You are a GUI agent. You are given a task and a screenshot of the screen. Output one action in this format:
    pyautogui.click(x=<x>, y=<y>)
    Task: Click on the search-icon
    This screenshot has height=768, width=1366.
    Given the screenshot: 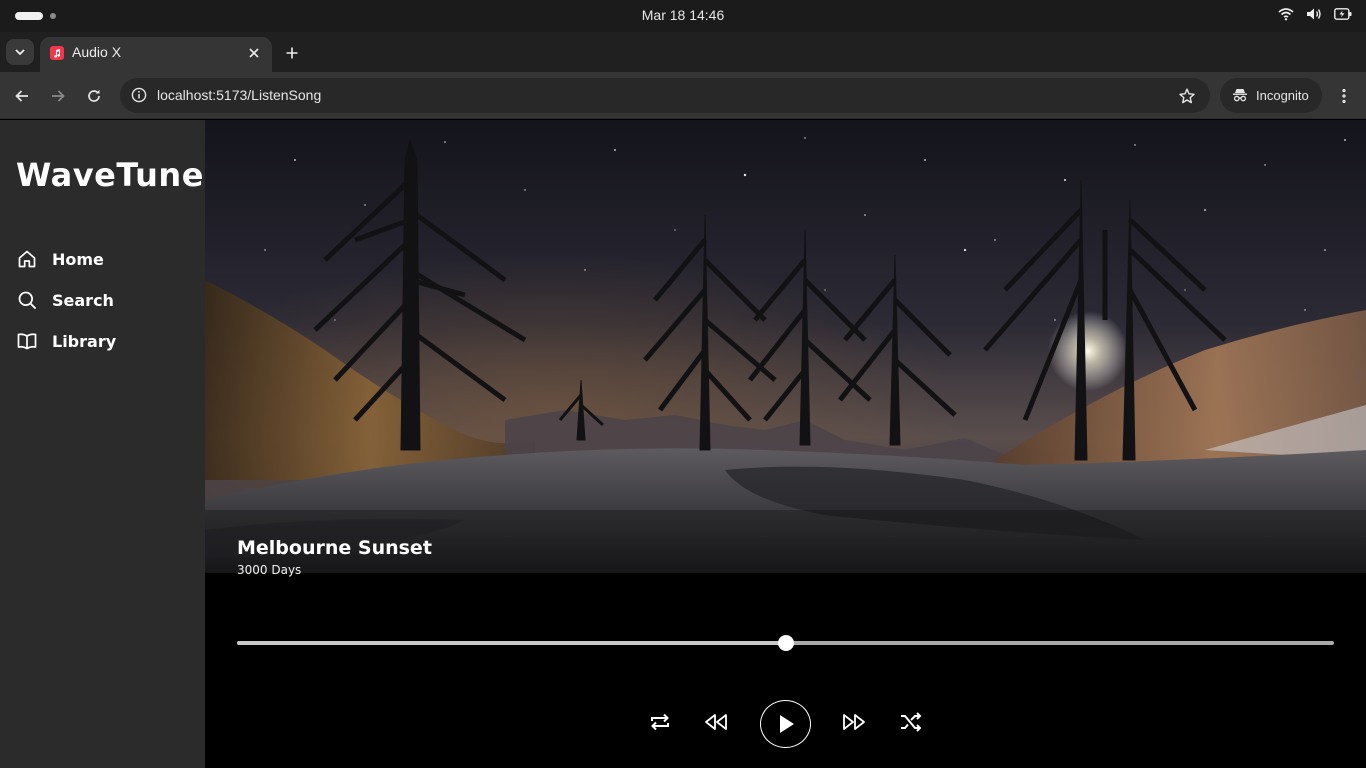 What is the action you would take?
    pyautogui.click(x=27, y=300)
    